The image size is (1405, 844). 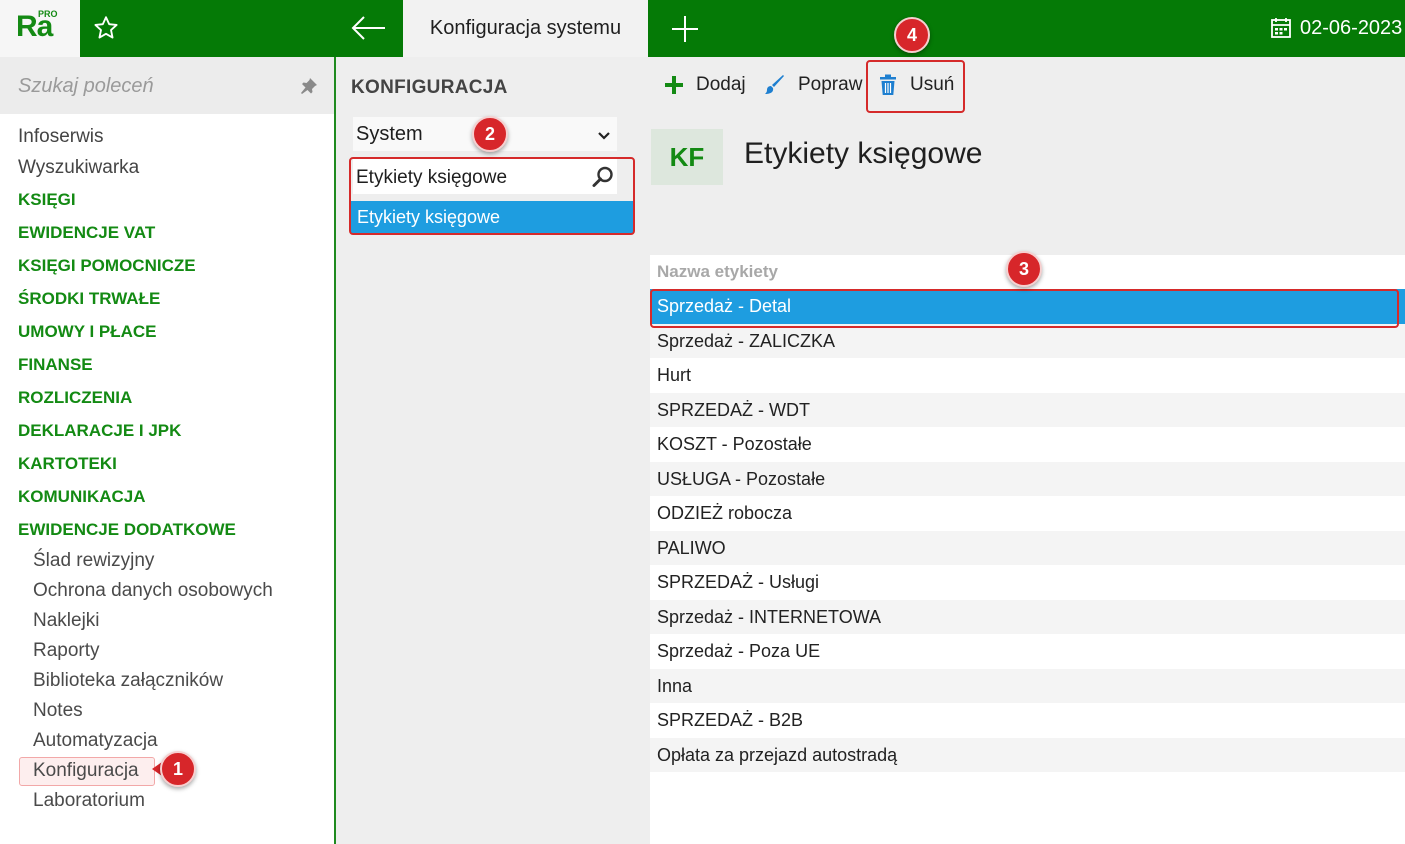 What do you see at coordinates (1281, 28) in the screenshot?
I see `calendar-icon` at bounding box center [1281, 28].